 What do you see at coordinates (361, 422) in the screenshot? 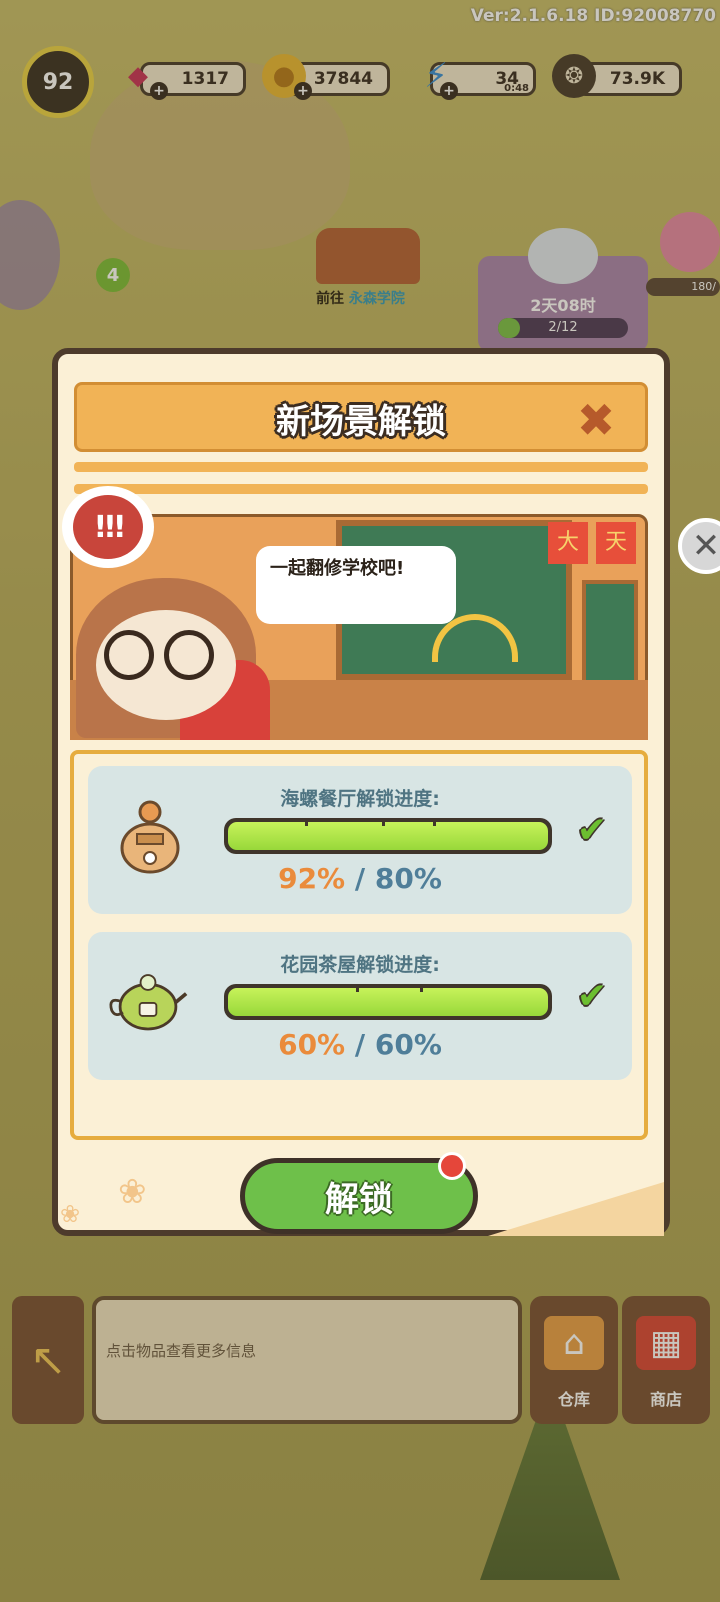
I see `dialog-title: 新场景解锁` at bounding box center [361, 422].